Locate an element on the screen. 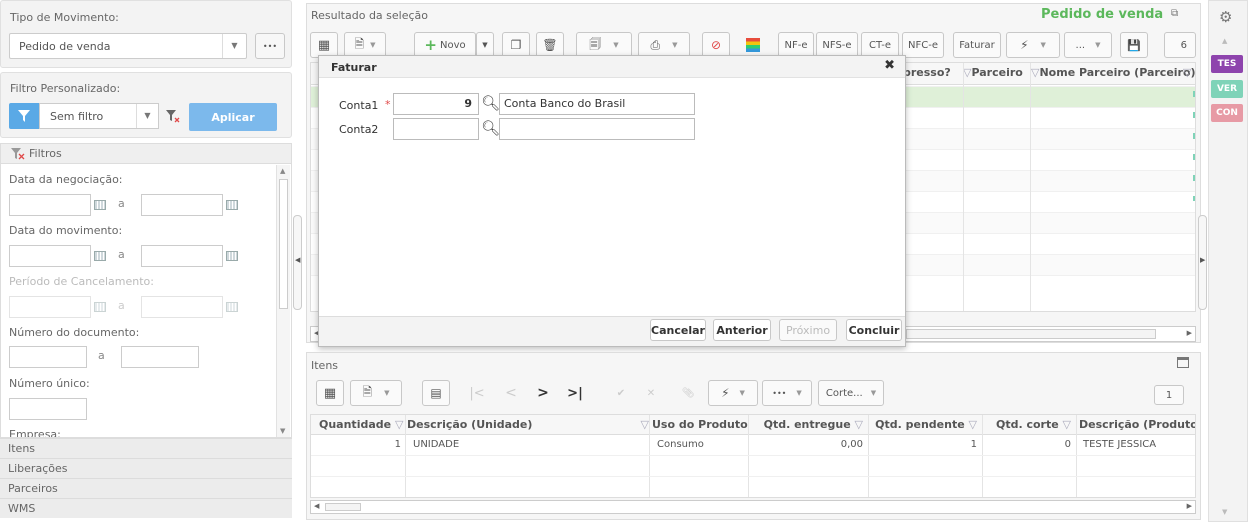 The height and width of the screenshot is (524, 1253). accordion-partners: Parceiros is located at coordinates (146, 488).